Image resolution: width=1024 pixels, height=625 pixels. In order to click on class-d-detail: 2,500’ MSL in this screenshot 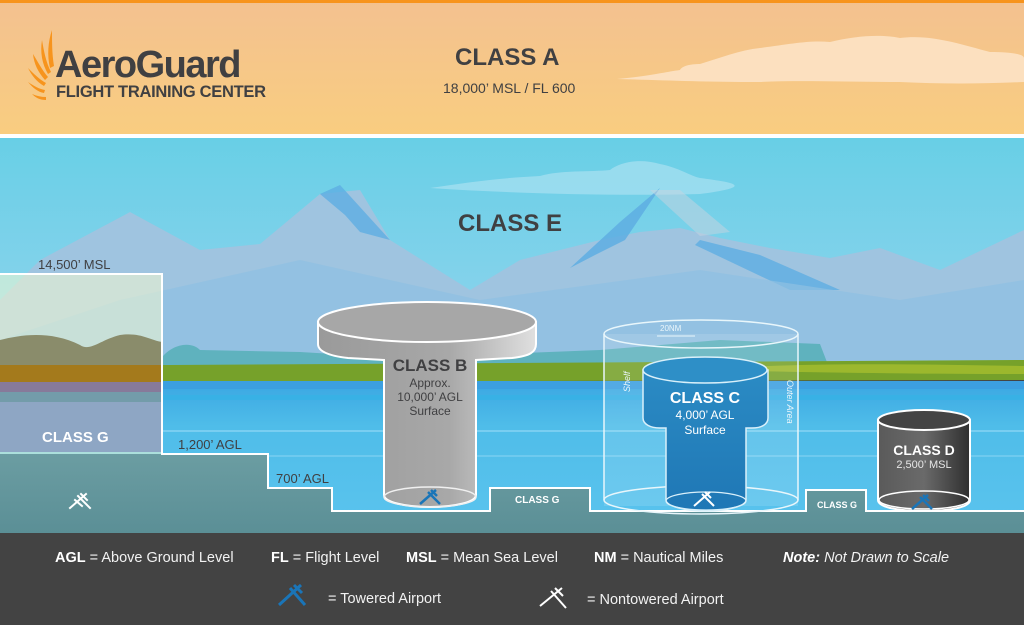, I will do `click(924, 465)`.